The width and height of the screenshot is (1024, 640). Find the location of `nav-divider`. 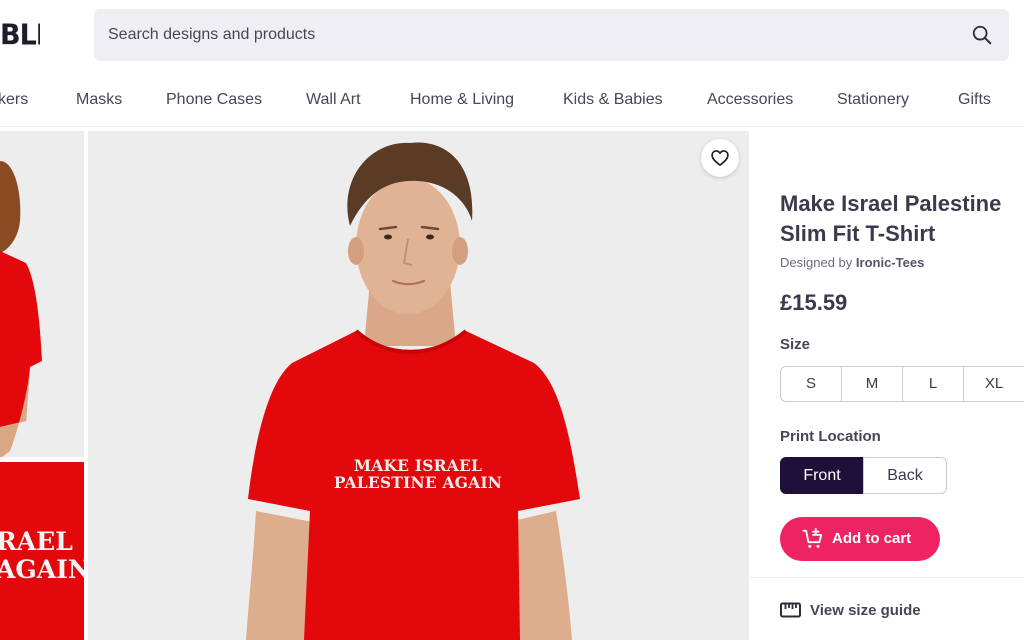

nav-divider is located at coordinates (512, 126).